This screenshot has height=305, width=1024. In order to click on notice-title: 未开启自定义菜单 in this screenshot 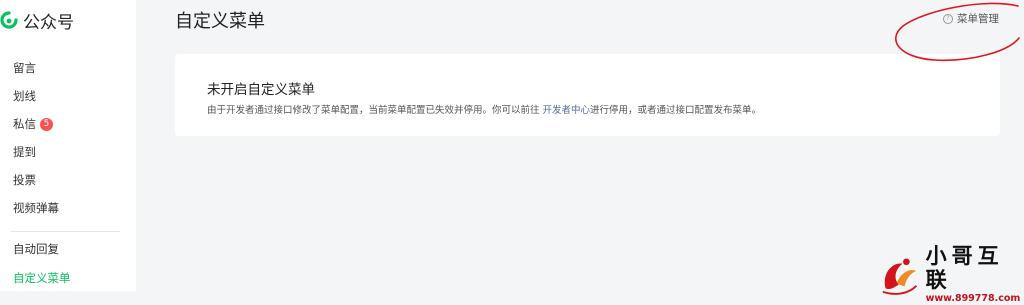, I will do `click(261, 90)`.